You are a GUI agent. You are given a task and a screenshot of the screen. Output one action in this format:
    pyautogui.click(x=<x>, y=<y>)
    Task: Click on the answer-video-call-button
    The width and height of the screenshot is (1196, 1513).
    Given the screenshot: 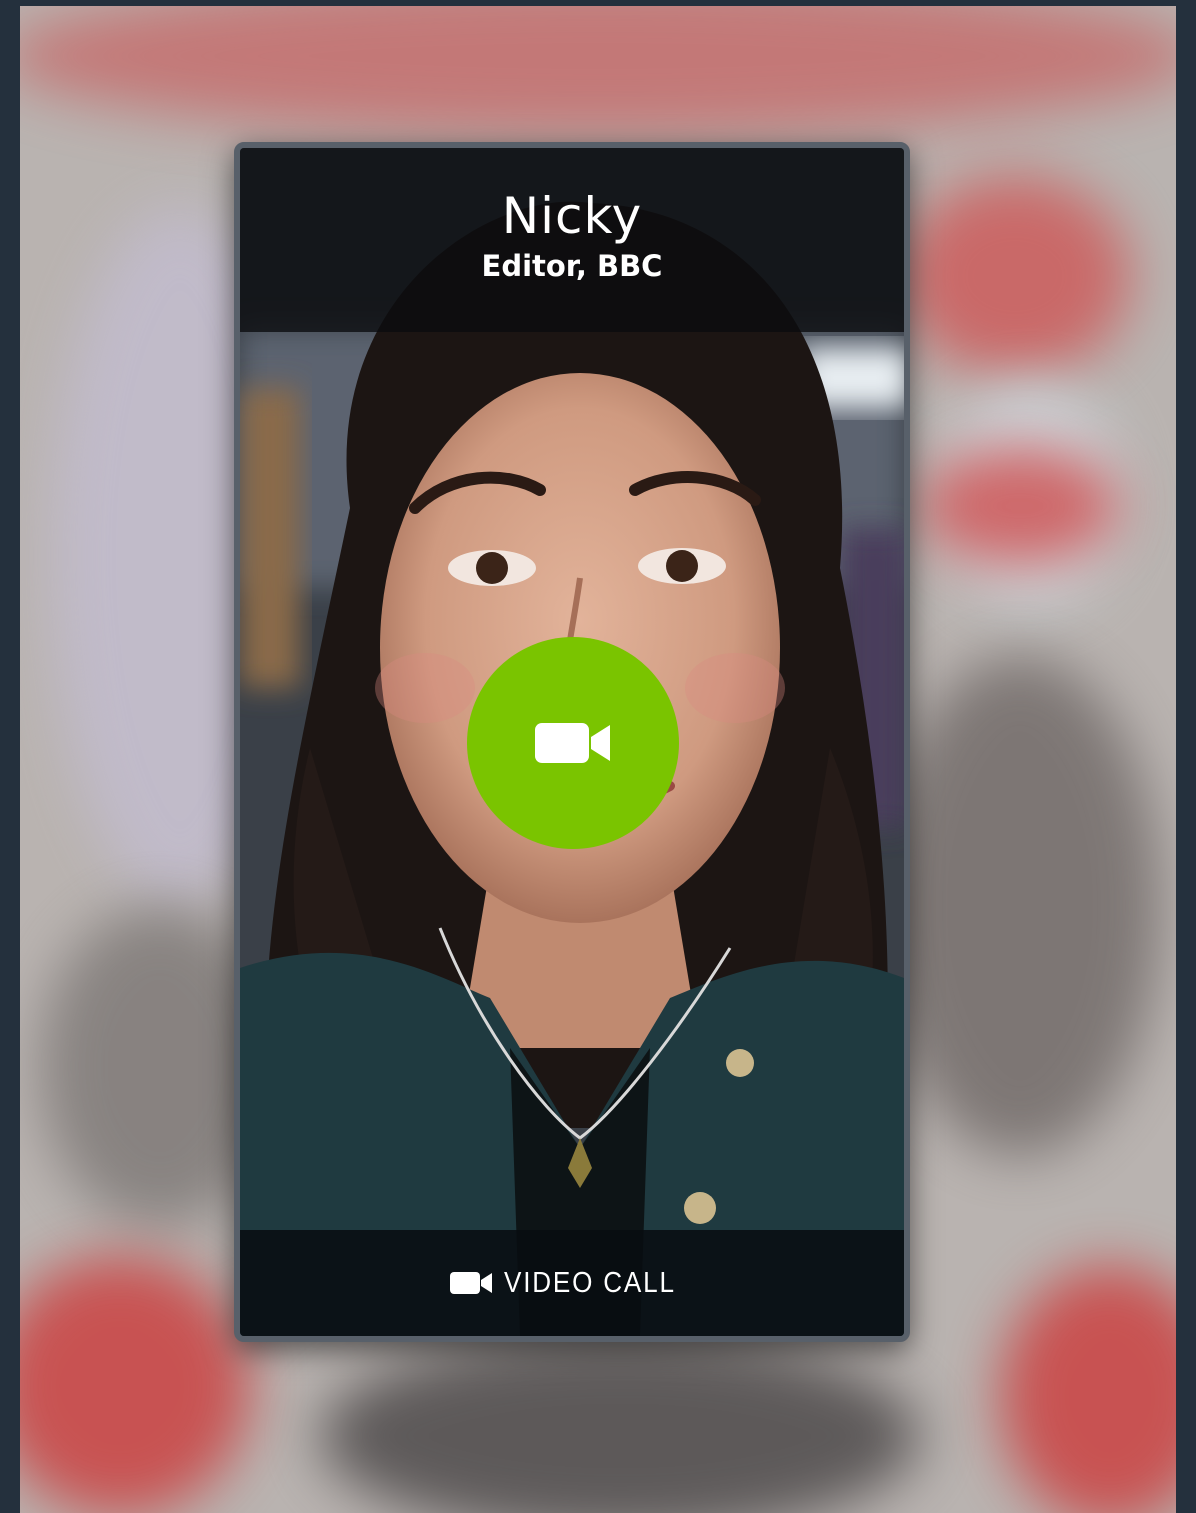 What is the action you would take?
    pyautogui.click(x=573, y=743)
    